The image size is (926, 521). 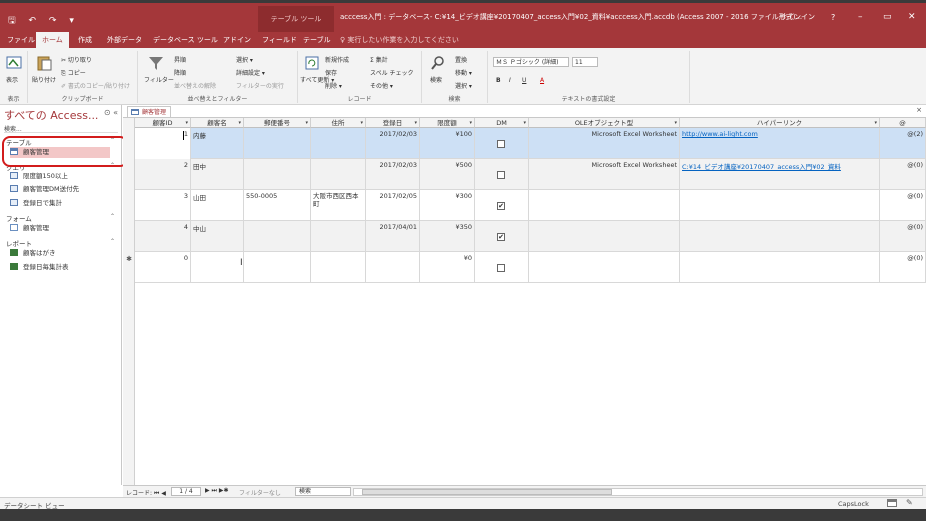 I want to click on new-record-button: 新規作成, so click(x=337, y=59).